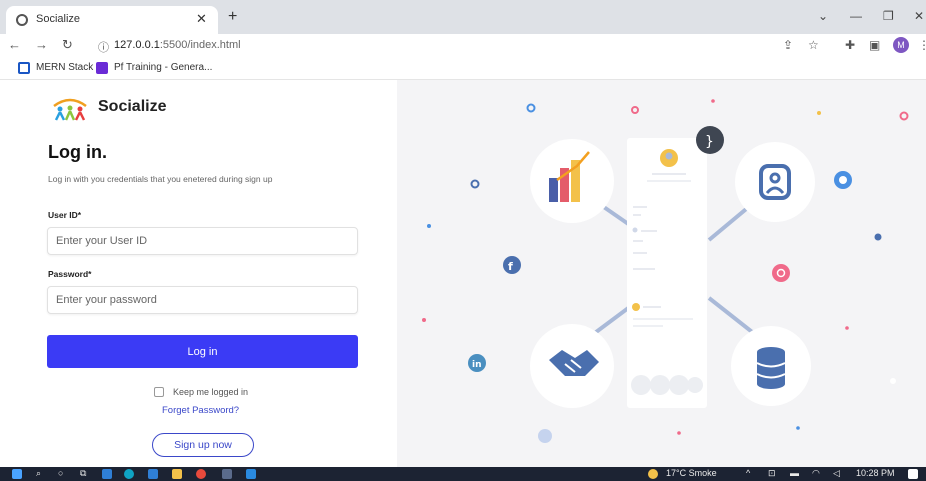 The image size is (926, 481). What do you see at coordinates (132, 106) in the screenshot?
I see `brand-name: Socialize` at bounding box center [132, 106].